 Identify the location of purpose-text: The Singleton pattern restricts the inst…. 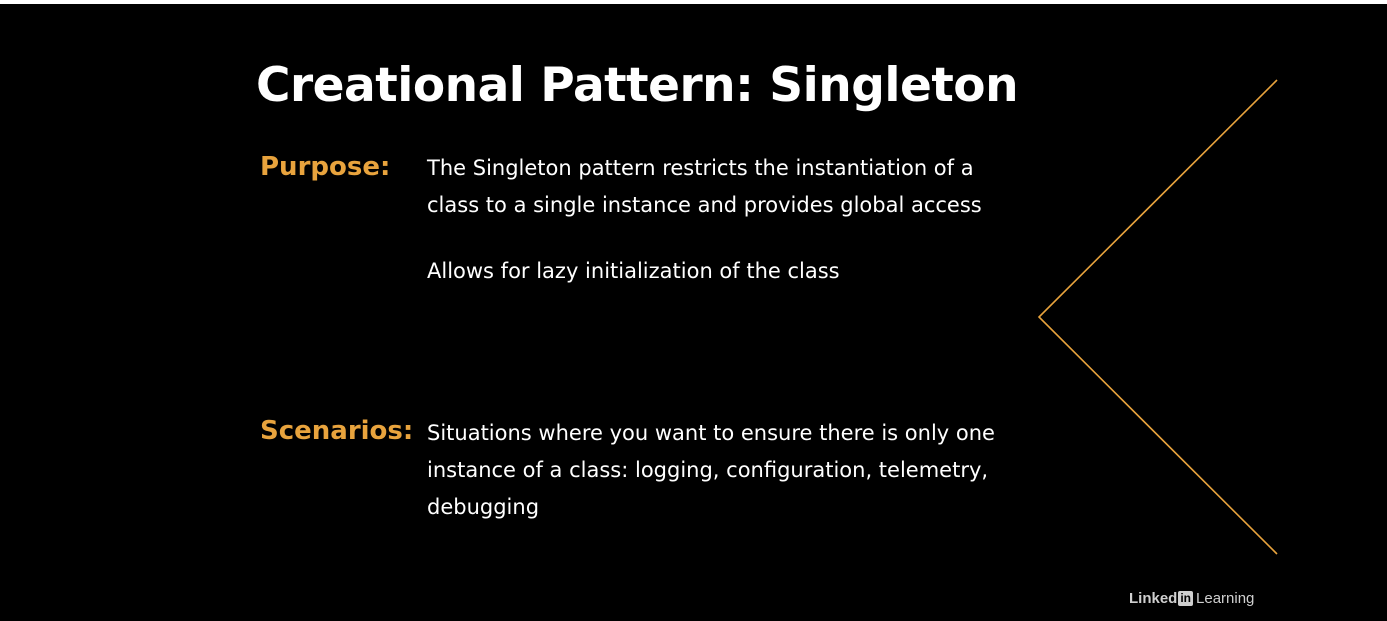
(704, 186).